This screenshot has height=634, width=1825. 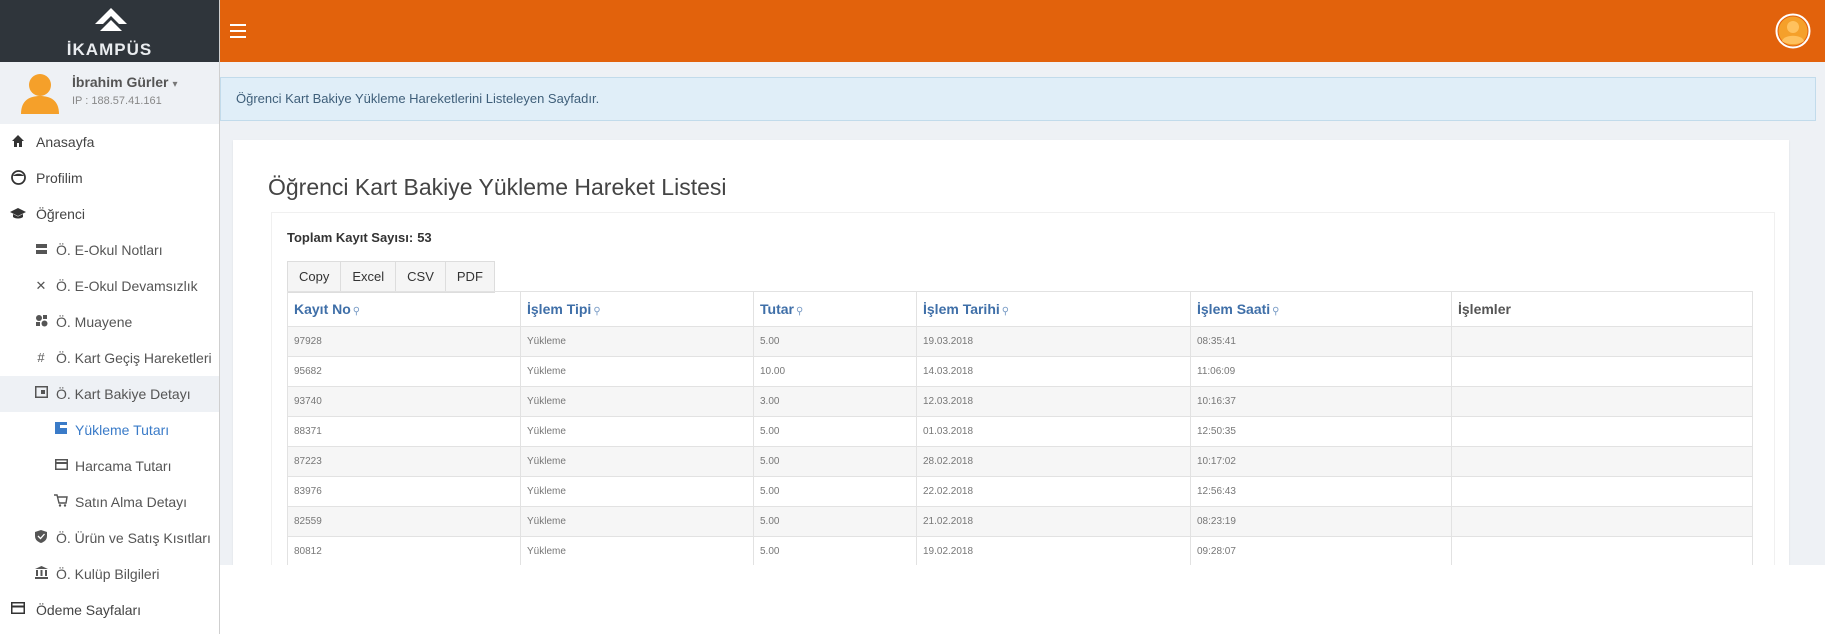 What do you see at coordinates (109, 574) in the screenshot?
I see `sidebar-item-kulup-bilgileri: Ö. Kulüp Bilgileri` at bounding box center [109, 574].